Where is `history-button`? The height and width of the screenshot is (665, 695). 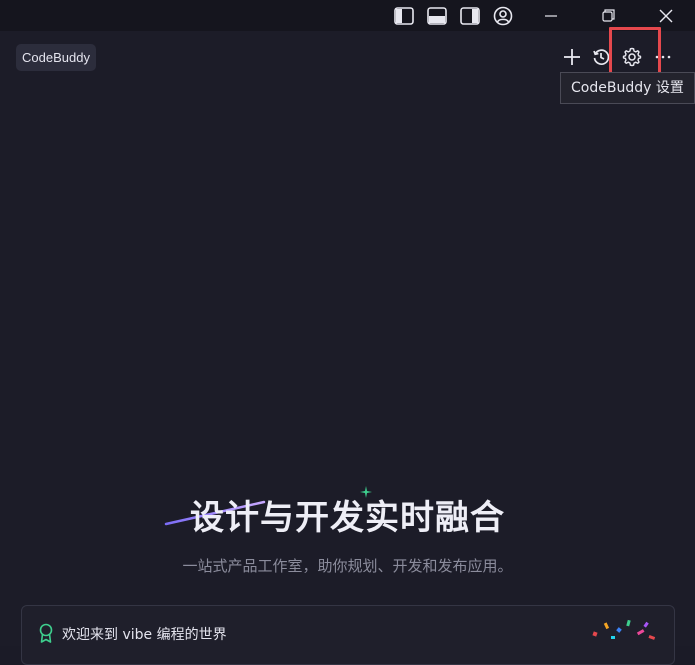
history-button is located at coordinates (601, 57).